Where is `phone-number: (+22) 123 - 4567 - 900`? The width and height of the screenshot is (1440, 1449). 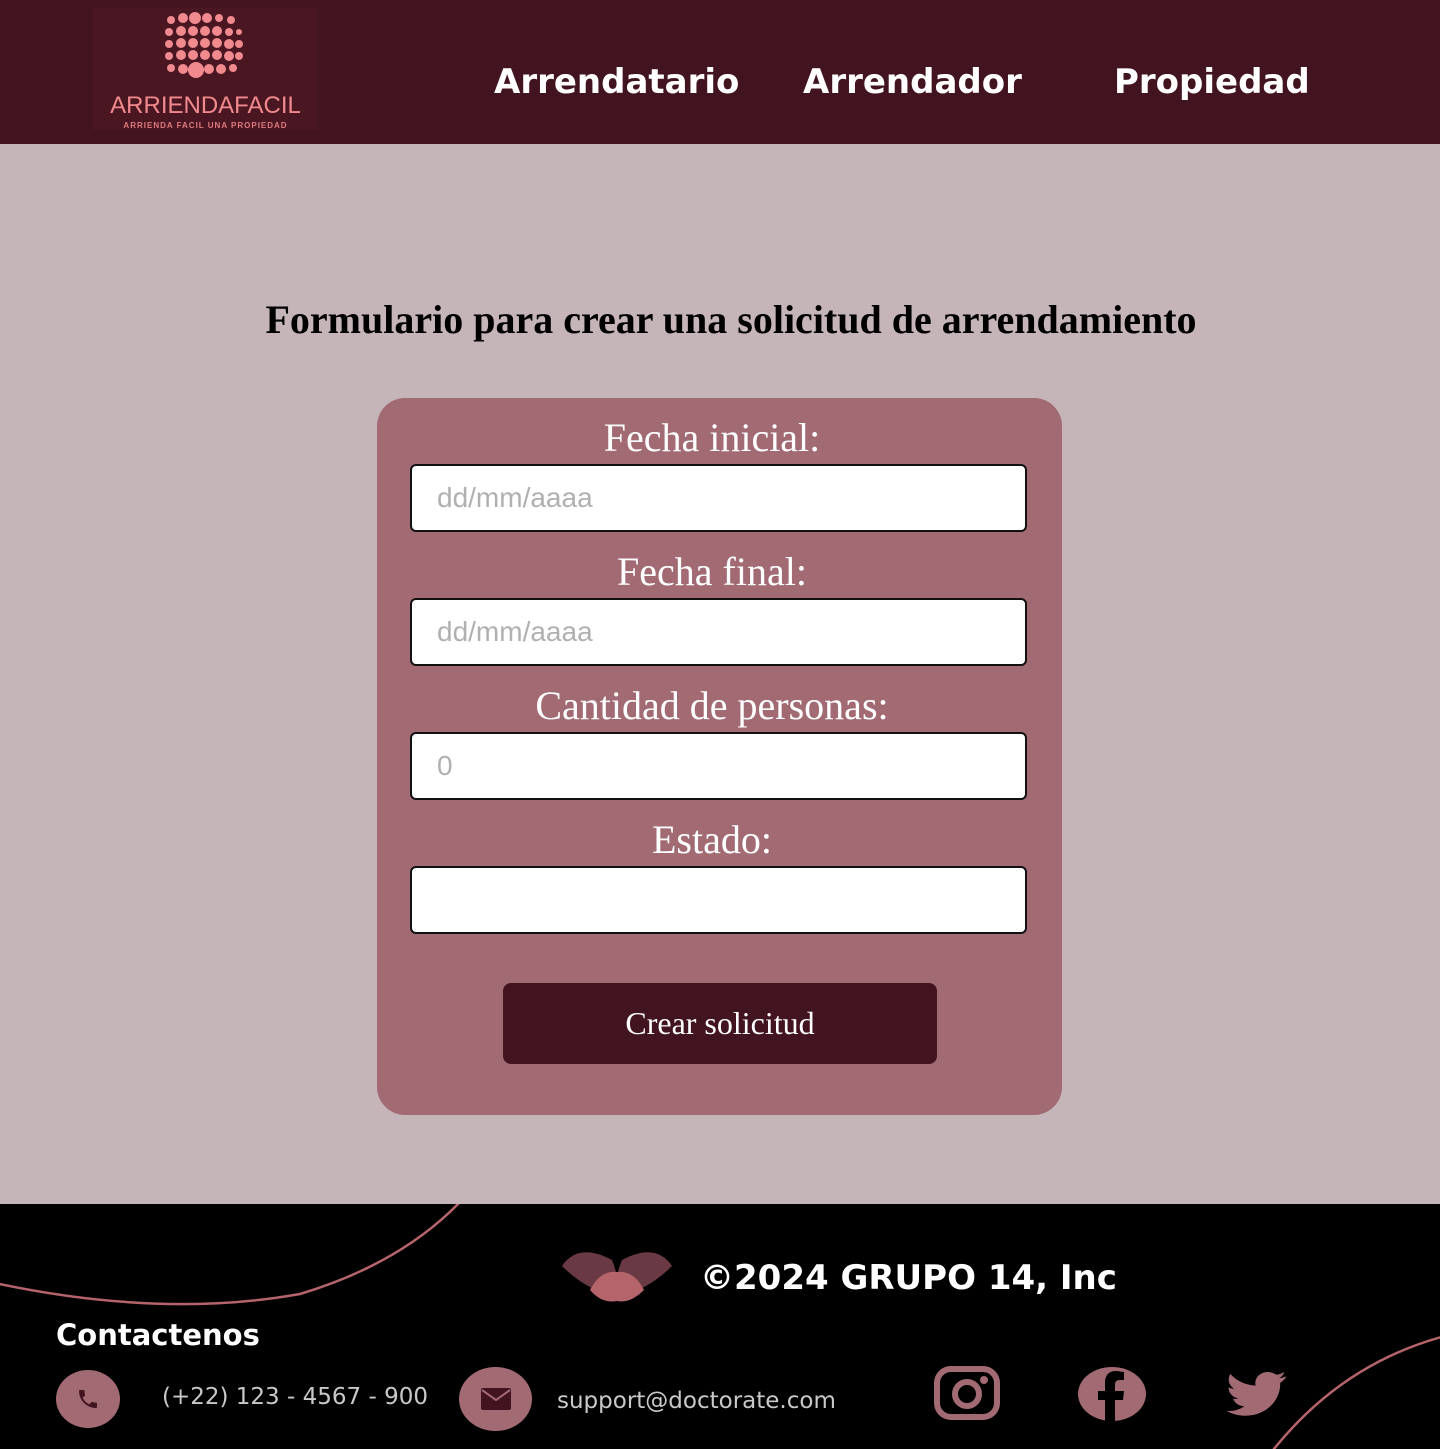
phone-number: (+22) 123 - 4567 - 900 is located at coordinates (295, 1397).